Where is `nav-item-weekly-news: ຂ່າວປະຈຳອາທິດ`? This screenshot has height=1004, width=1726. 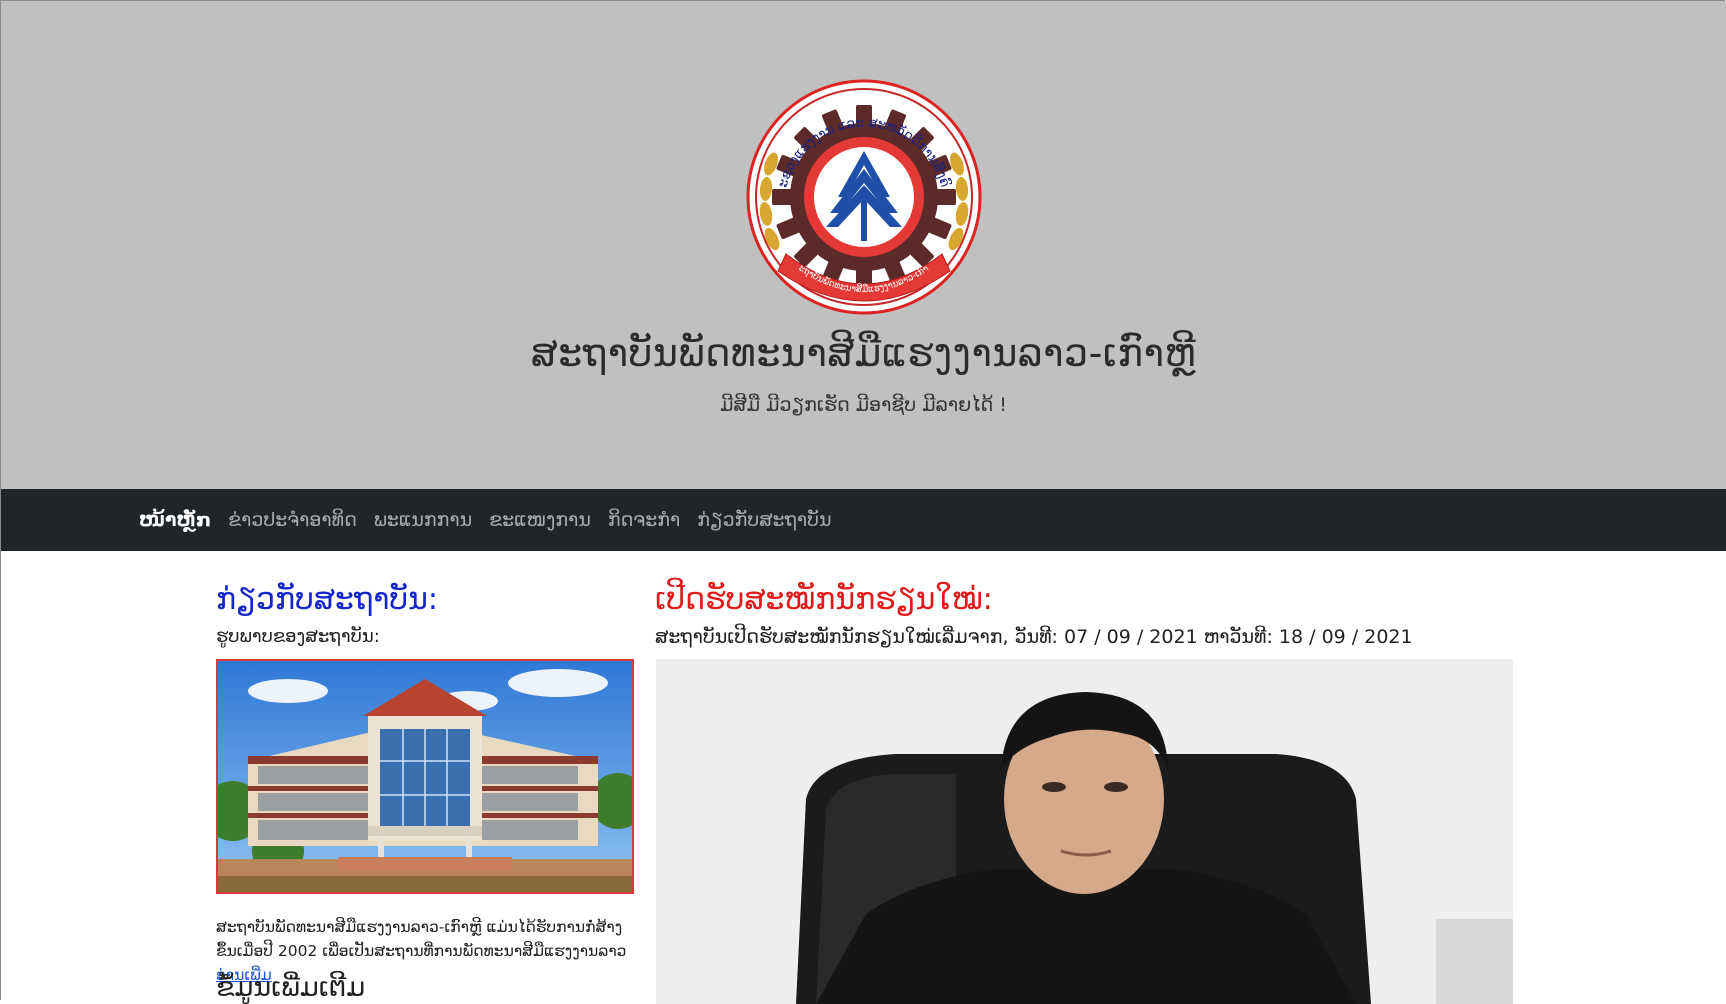 nav-item-weekly-news: ຂ່າວປະຈຳອາທິດ is located at coordinates (292, 520).